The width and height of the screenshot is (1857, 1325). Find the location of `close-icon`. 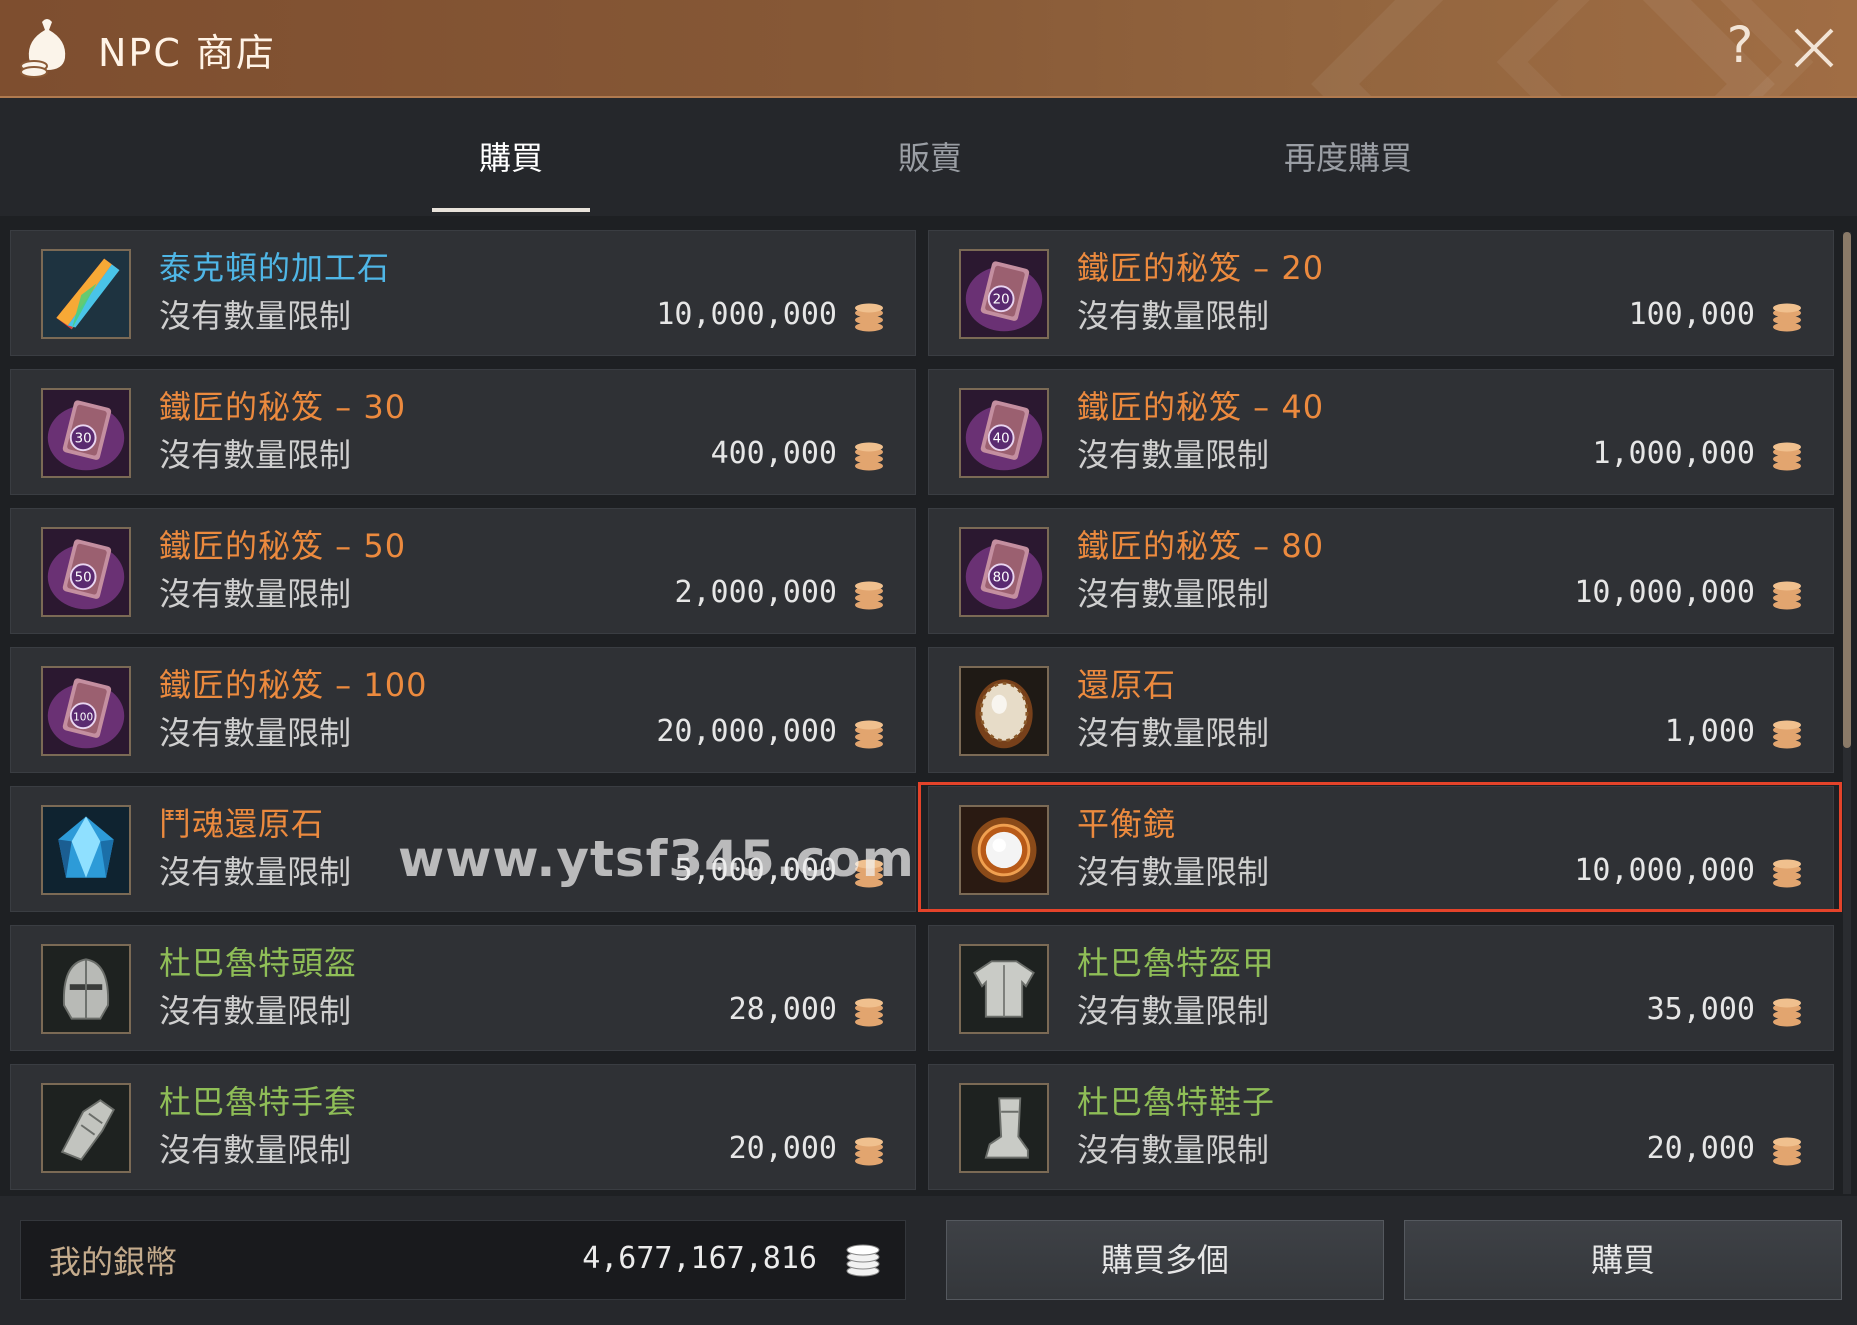

close-icon is located at coordinates (1814, 48).